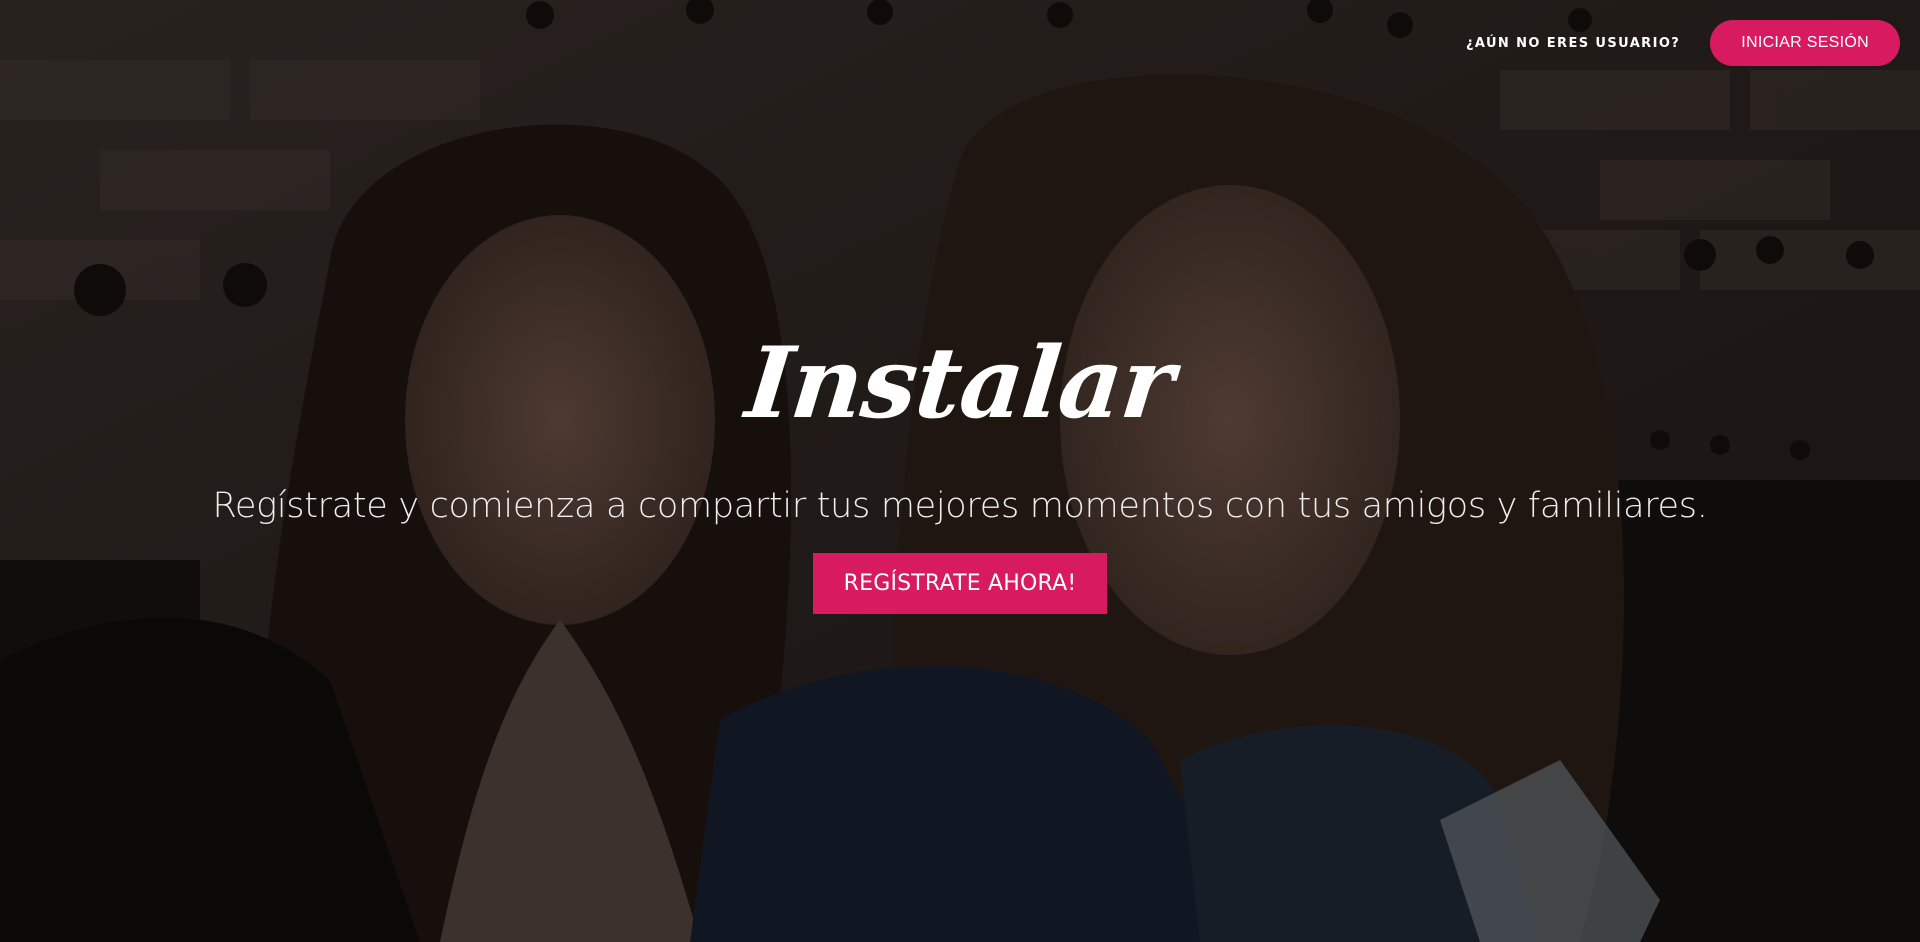 This screenshot has width=1920, height=942. What do you see at coordinates (1805, 43) in the screenshot?
I see `login-button: INICIAR SESIÓN` at bounding box center [1805, 43].